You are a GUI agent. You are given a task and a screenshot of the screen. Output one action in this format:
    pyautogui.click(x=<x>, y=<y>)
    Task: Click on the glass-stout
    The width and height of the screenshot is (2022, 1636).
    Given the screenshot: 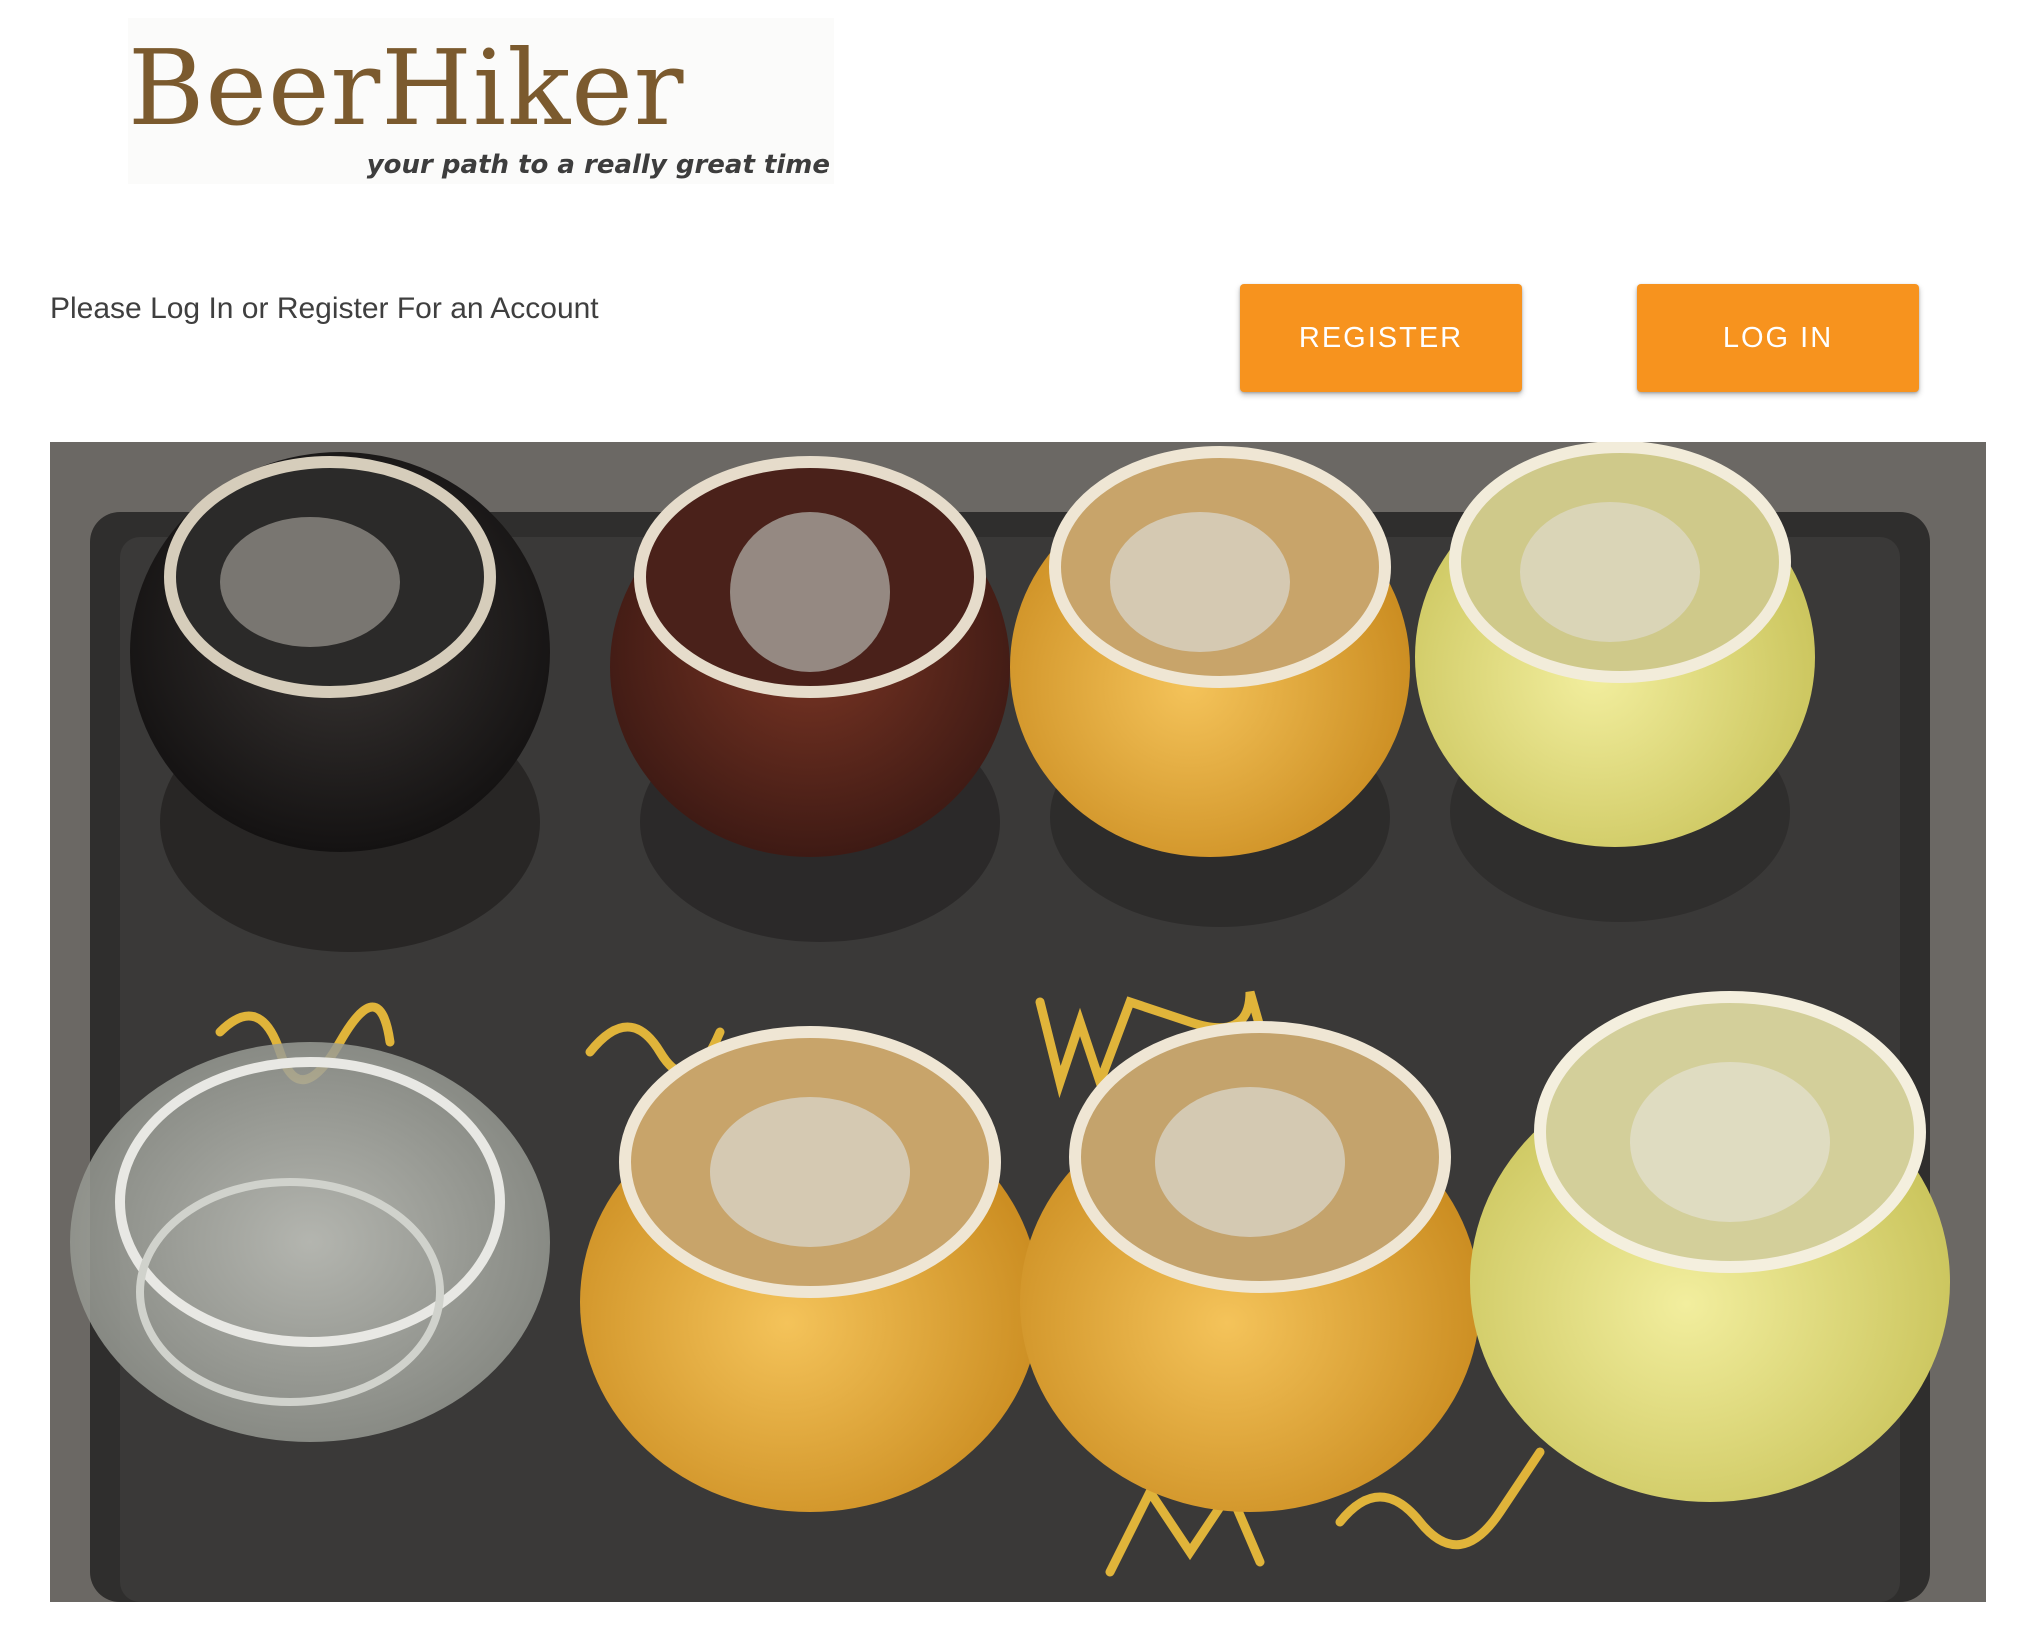 What is the action you would take?
    pyautogui.click(x=340, y=702)
    